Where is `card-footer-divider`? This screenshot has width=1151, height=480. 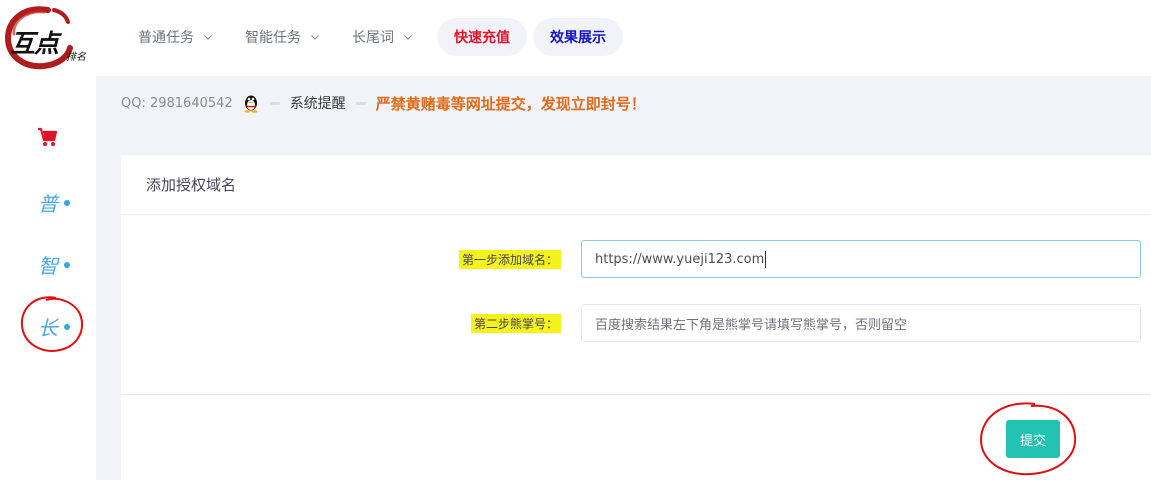
card-footer-divider is located at coordinates (636, 394).